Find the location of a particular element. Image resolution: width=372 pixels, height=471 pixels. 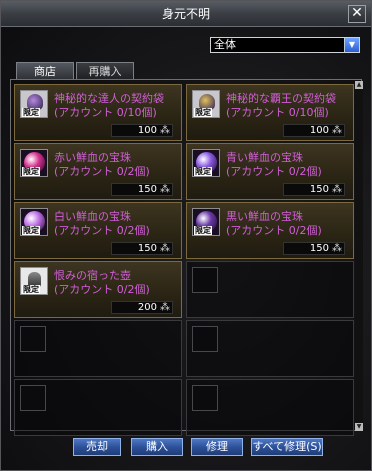

tab-shop: 商店 is located at coordinates (45, 71).